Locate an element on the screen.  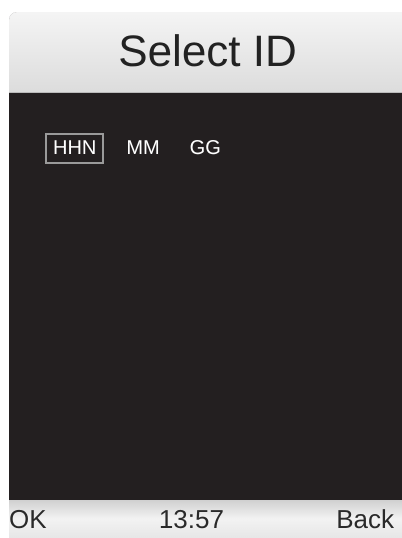
ok-softkey: OK is located at coordinates (28, 519).